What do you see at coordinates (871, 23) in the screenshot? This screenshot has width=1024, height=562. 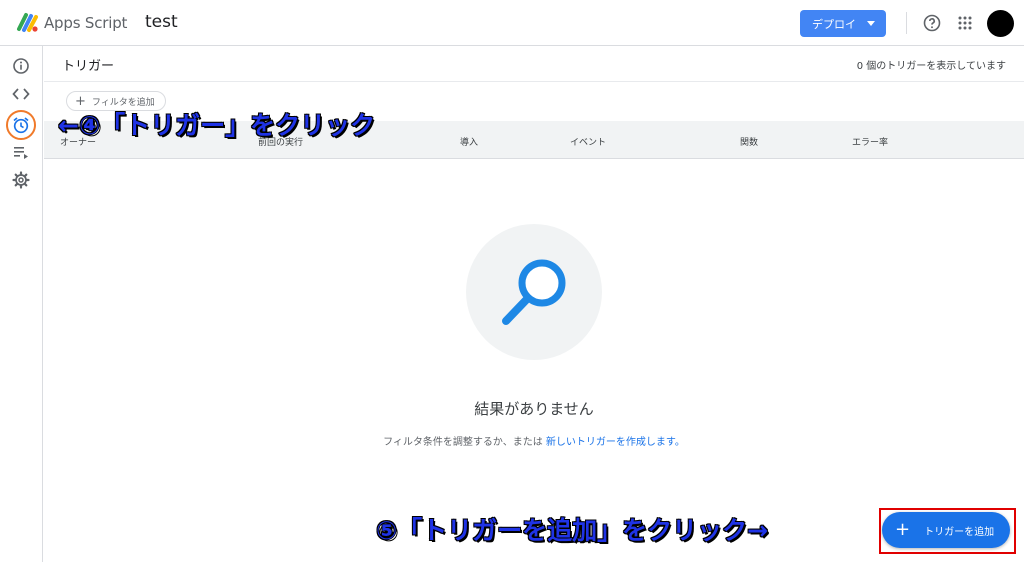 I see `chevron-down-icon` at bounding box center [871, 23].